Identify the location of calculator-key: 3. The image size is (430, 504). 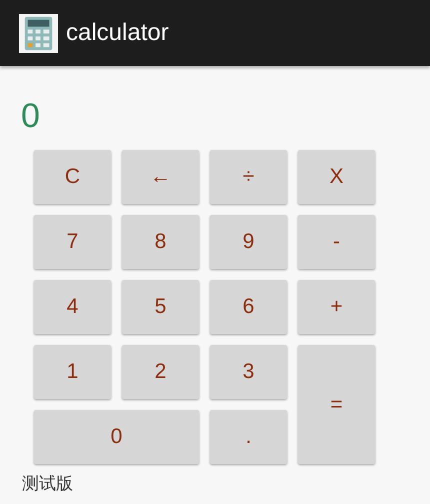
(248, 372).